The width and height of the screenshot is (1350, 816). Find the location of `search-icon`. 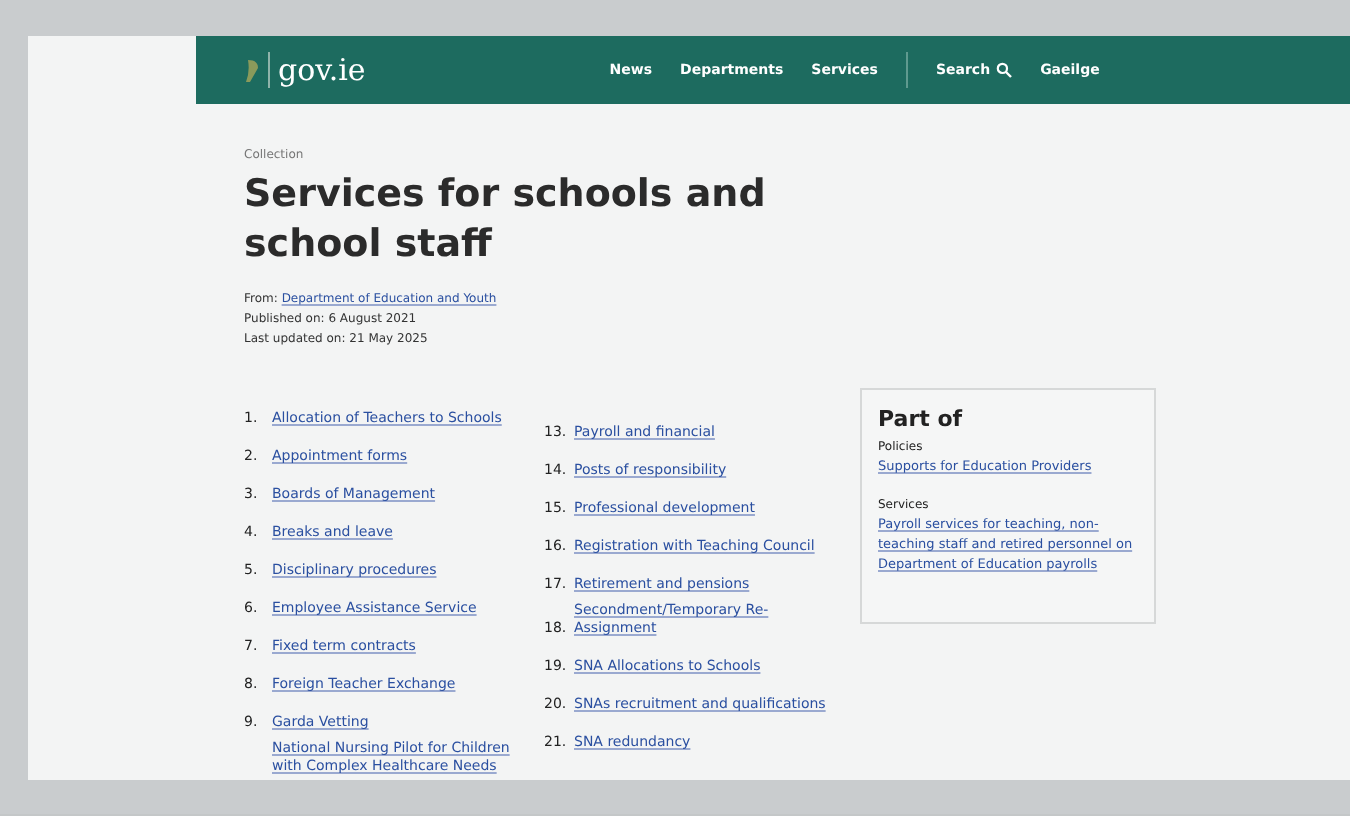

search-icon is located at coordinates (1004, 70).